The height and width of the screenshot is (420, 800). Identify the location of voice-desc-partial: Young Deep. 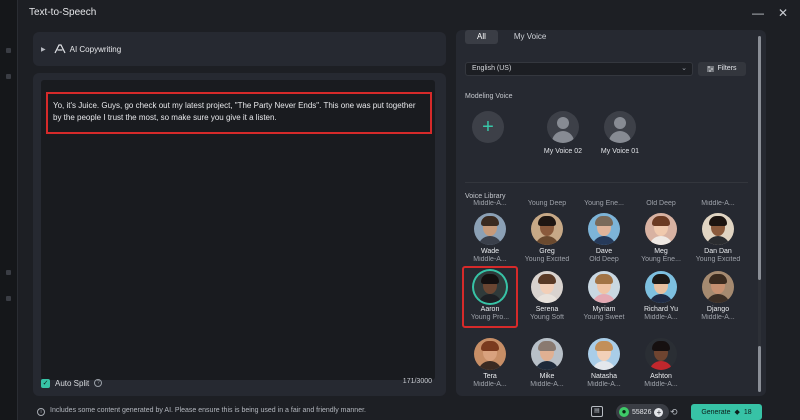
(547, 203).